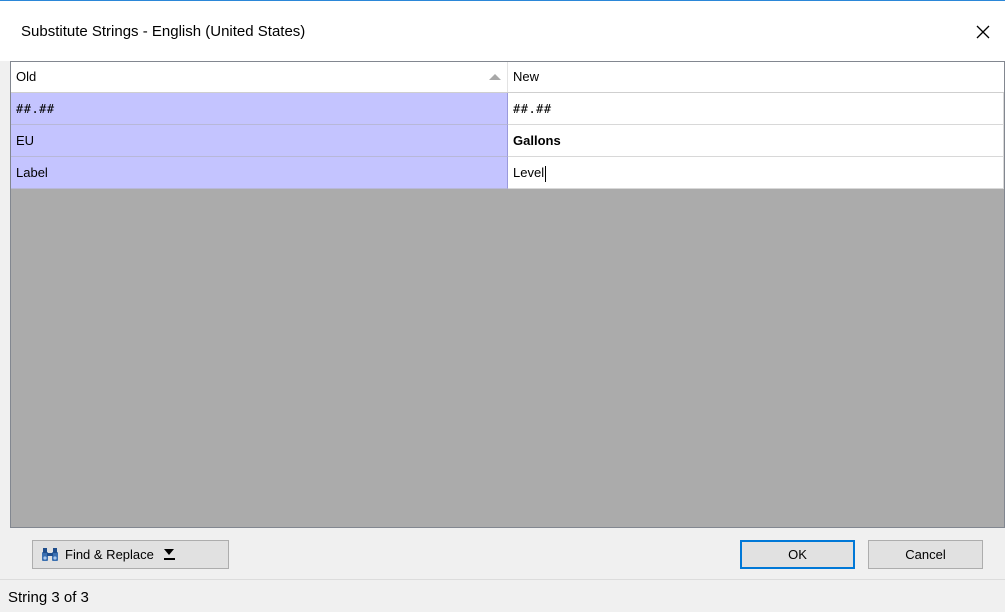  What do you see at coordinates (526, 76) in the screenshot?
I see `column-header-new-label: New` at bounding box center [526, 76].